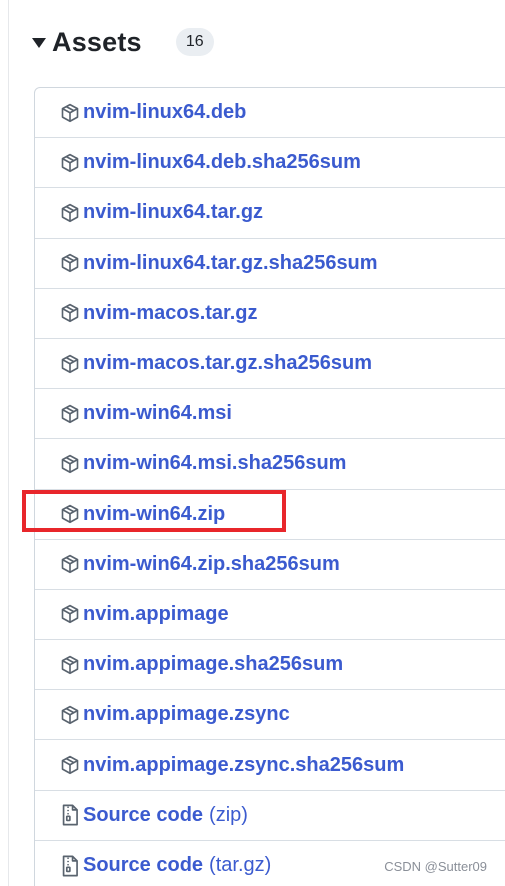  I want to click on asset-row: nvim.appimage.zsync.sha256sum, so click(270, 765).